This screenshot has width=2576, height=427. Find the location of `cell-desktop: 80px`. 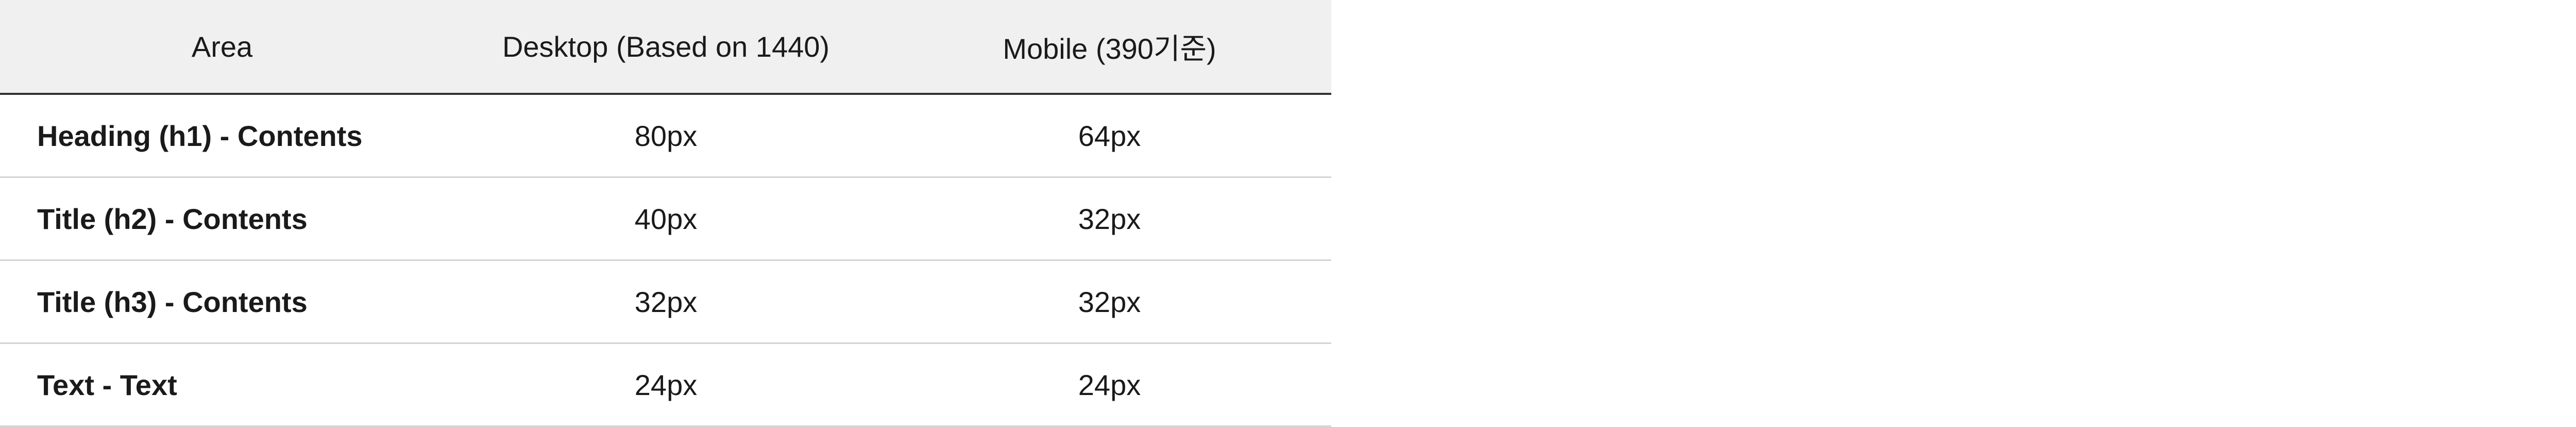

cell-desktop: 80px is located at coordinates (666, 136).